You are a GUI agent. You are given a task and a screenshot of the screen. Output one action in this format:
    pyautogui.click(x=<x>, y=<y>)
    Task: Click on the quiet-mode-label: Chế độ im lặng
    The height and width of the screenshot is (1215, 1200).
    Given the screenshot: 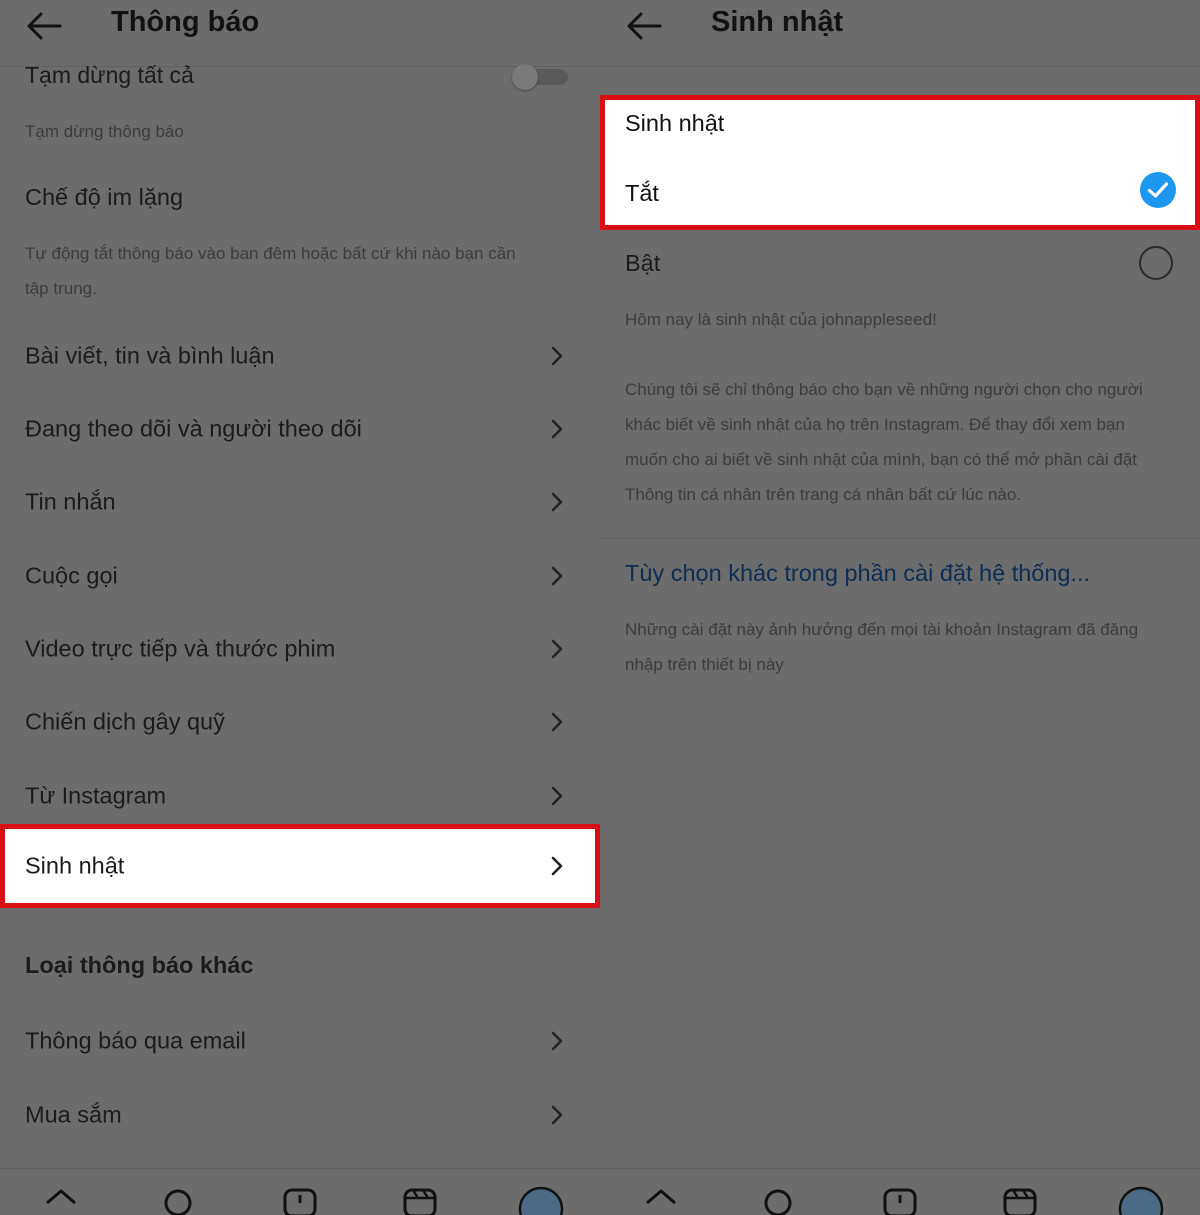 What is the action you would take?
    pyautogui.click(x=104, y=197)
    